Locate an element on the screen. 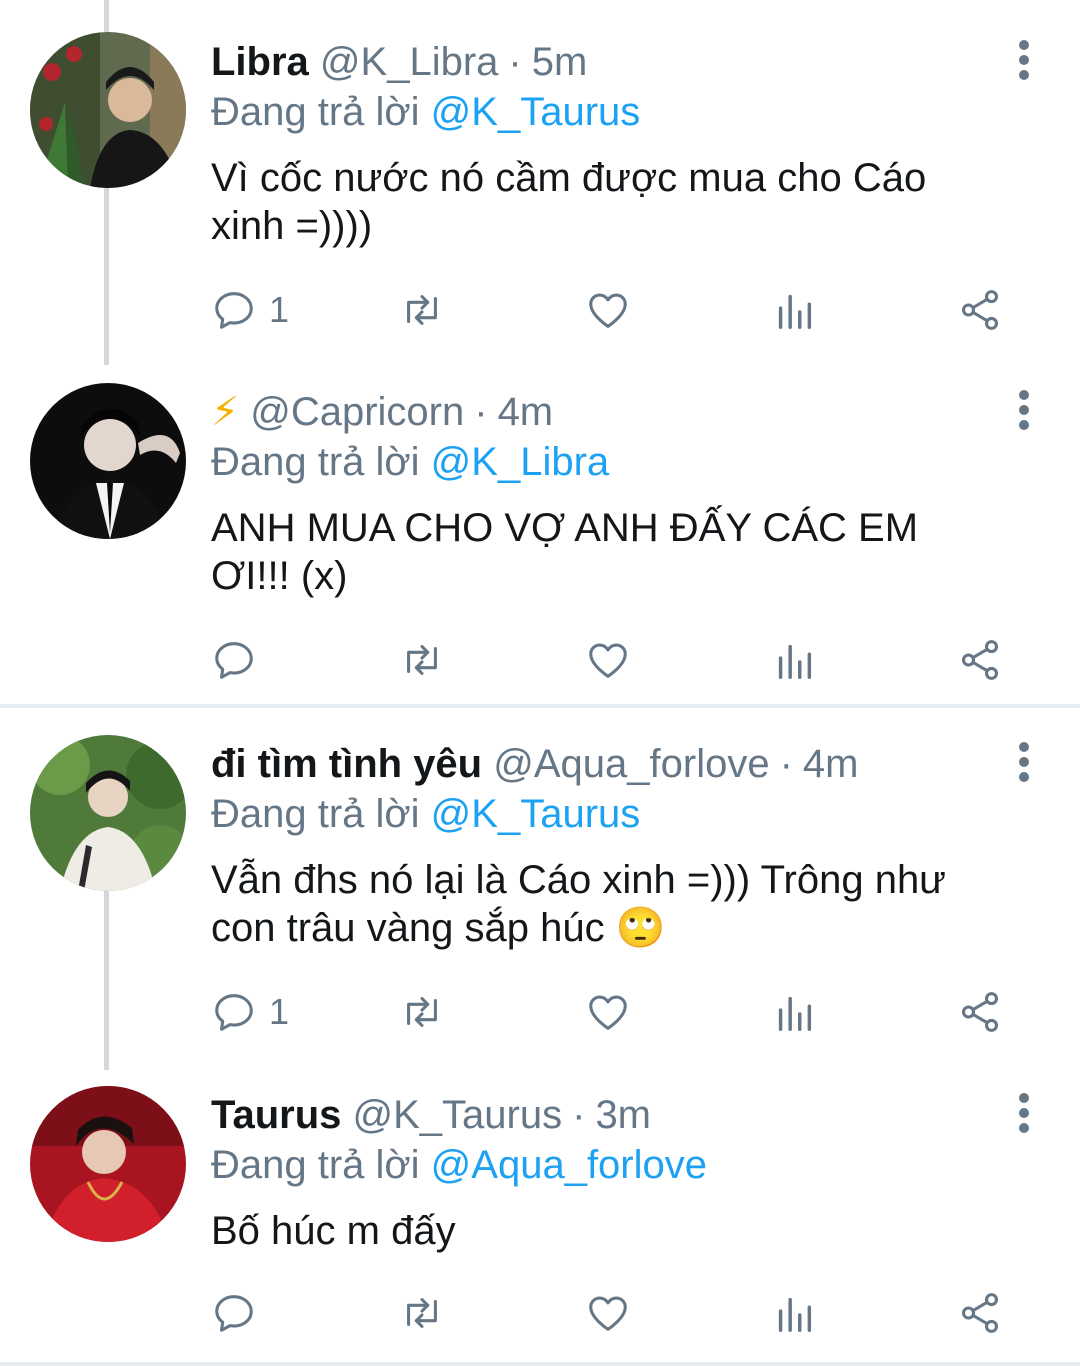 The image size is (1080, 1366). tweet-text-line: Bố húc m đấy is located at coordinates (333, 1231).